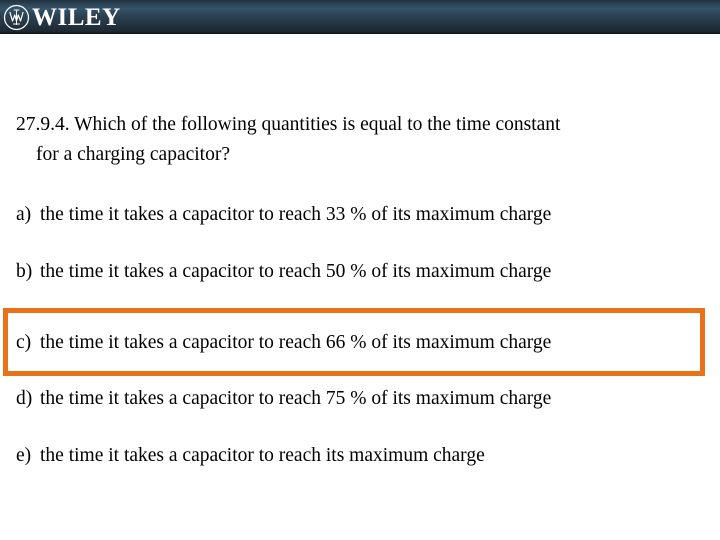 This screenshot has width=720, height=540. I want to click on option-letter-e: e), so click(24, 455).